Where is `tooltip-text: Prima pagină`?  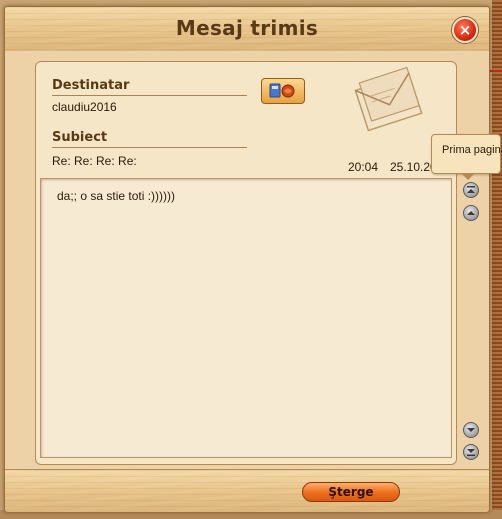 tooltip-text: Prima pagină is located at coordinates (472, 150).